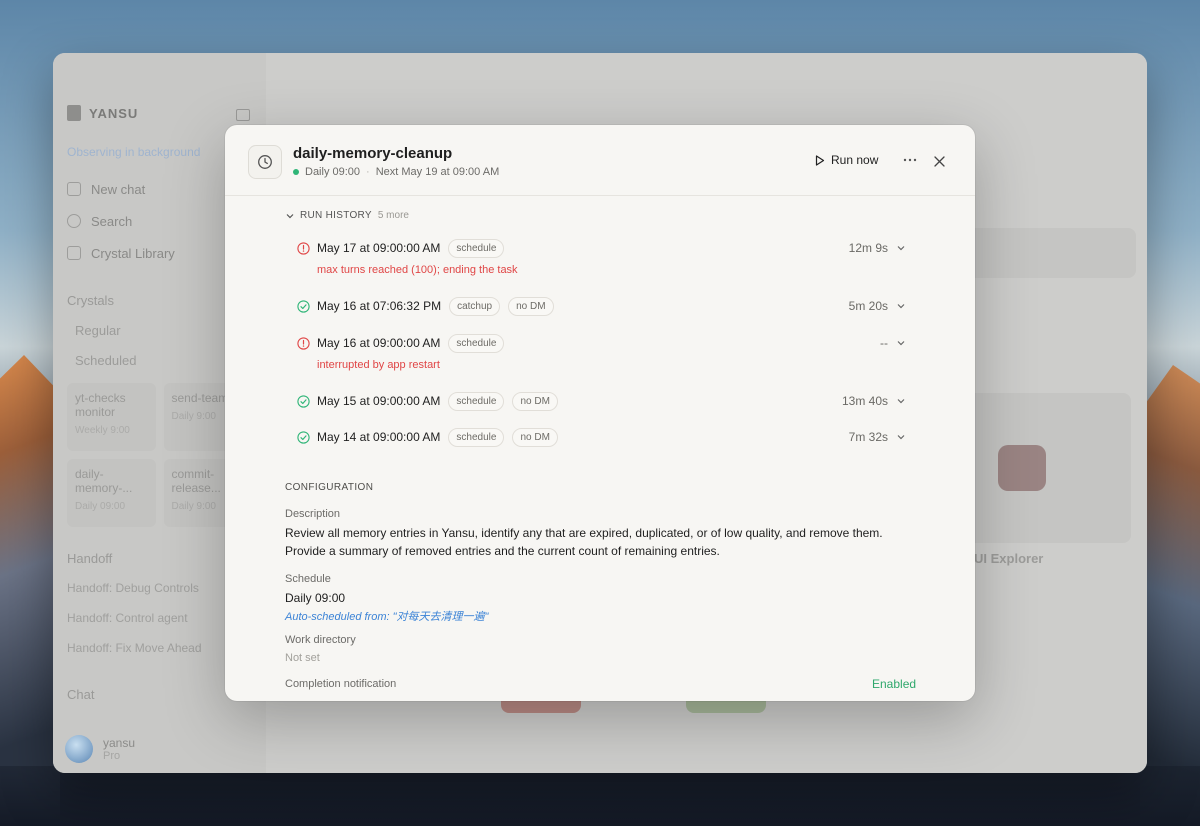 The height and width of the screenshot is (826, 1200). What do you see at coordinates (114, 113) in the screenshot?
I see `brand-name: YANSU` at bounding box center [114, 113].